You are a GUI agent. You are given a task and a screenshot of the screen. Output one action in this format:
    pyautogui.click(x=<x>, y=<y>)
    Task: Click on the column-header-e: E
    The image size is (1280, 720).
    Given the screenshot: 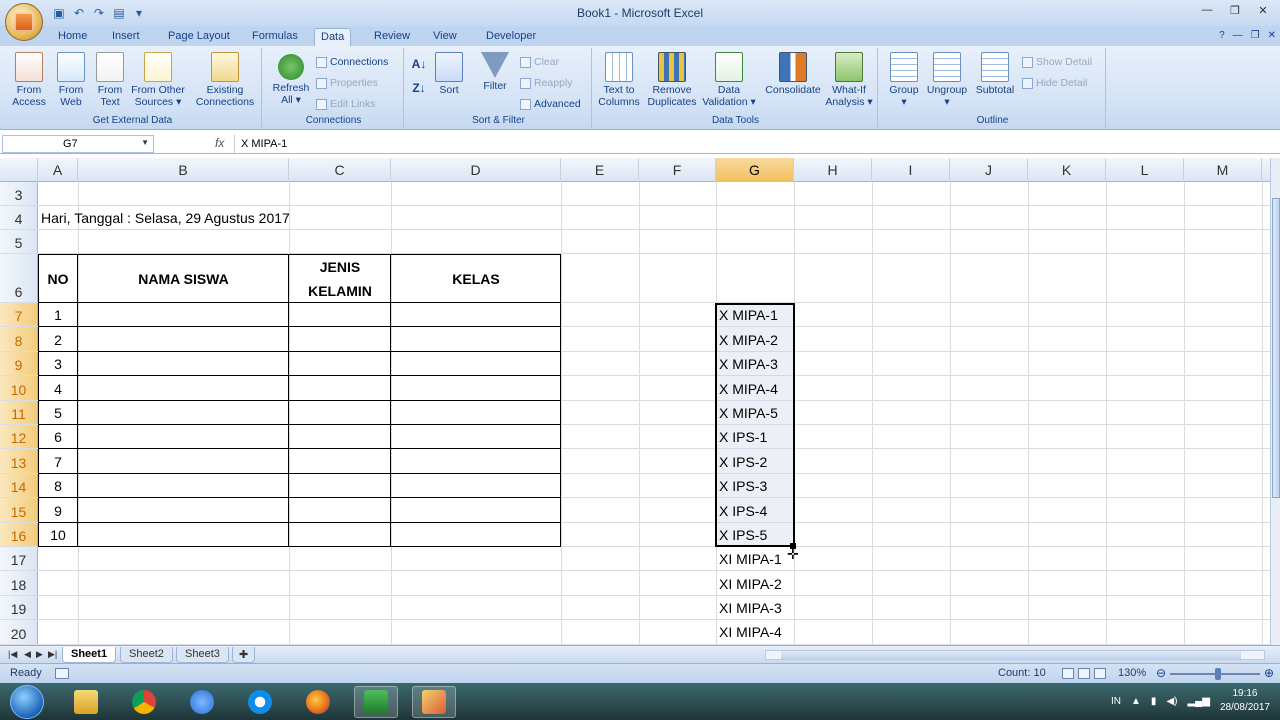 What is the action you would take?
    pyautogui.click(x=600, y=170)
    